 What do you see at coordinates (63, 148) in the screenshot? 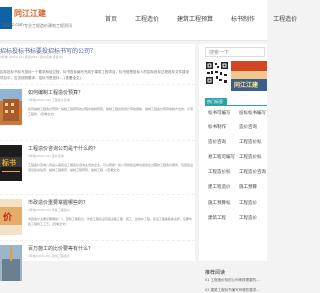
I see `post-title: 工程造价咨询公司是干什么的？` at bounding box center [63, 148].